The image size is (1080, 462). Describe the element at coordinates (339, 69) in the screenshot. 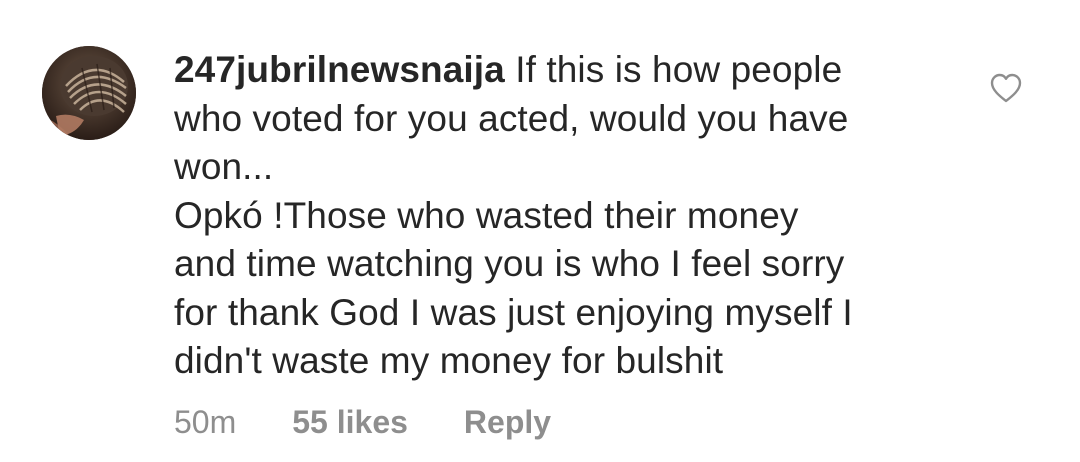

I see `comment-username: 247jubrilnewsnaija` at that location.